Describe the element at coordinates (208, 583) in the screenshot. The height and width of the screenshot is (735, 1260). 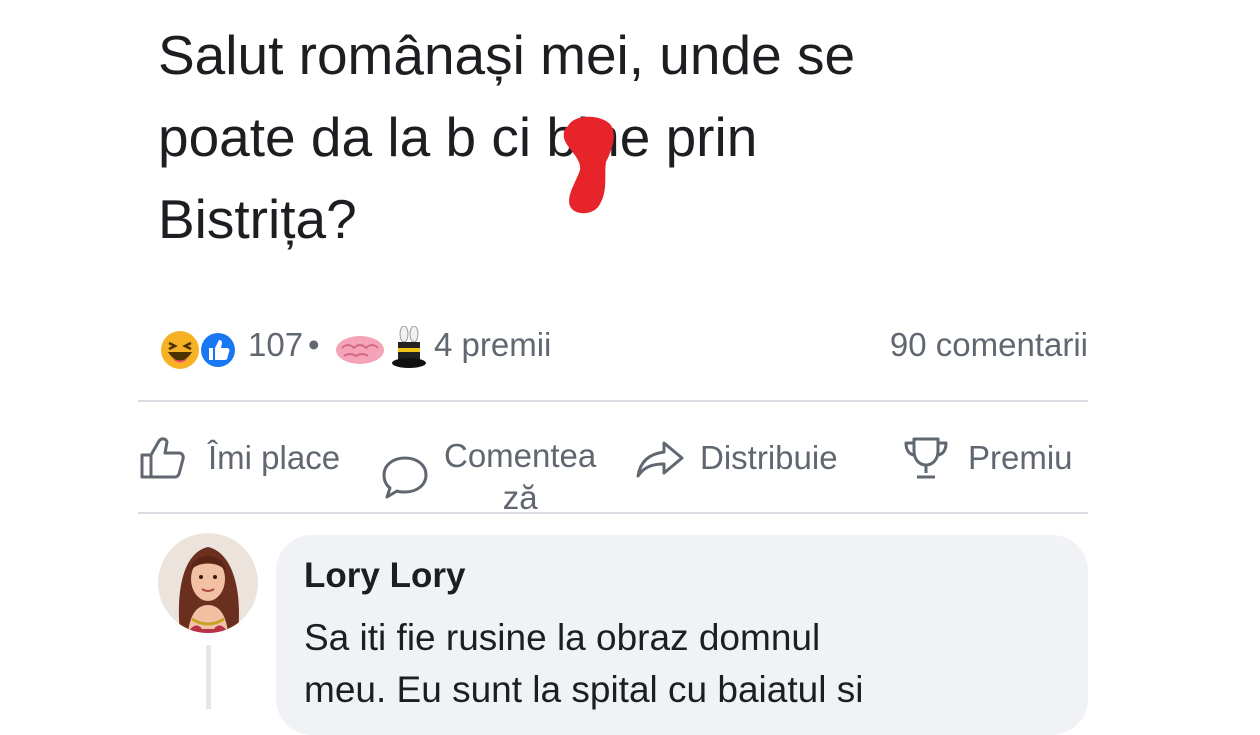
I see `avatar` at that location.